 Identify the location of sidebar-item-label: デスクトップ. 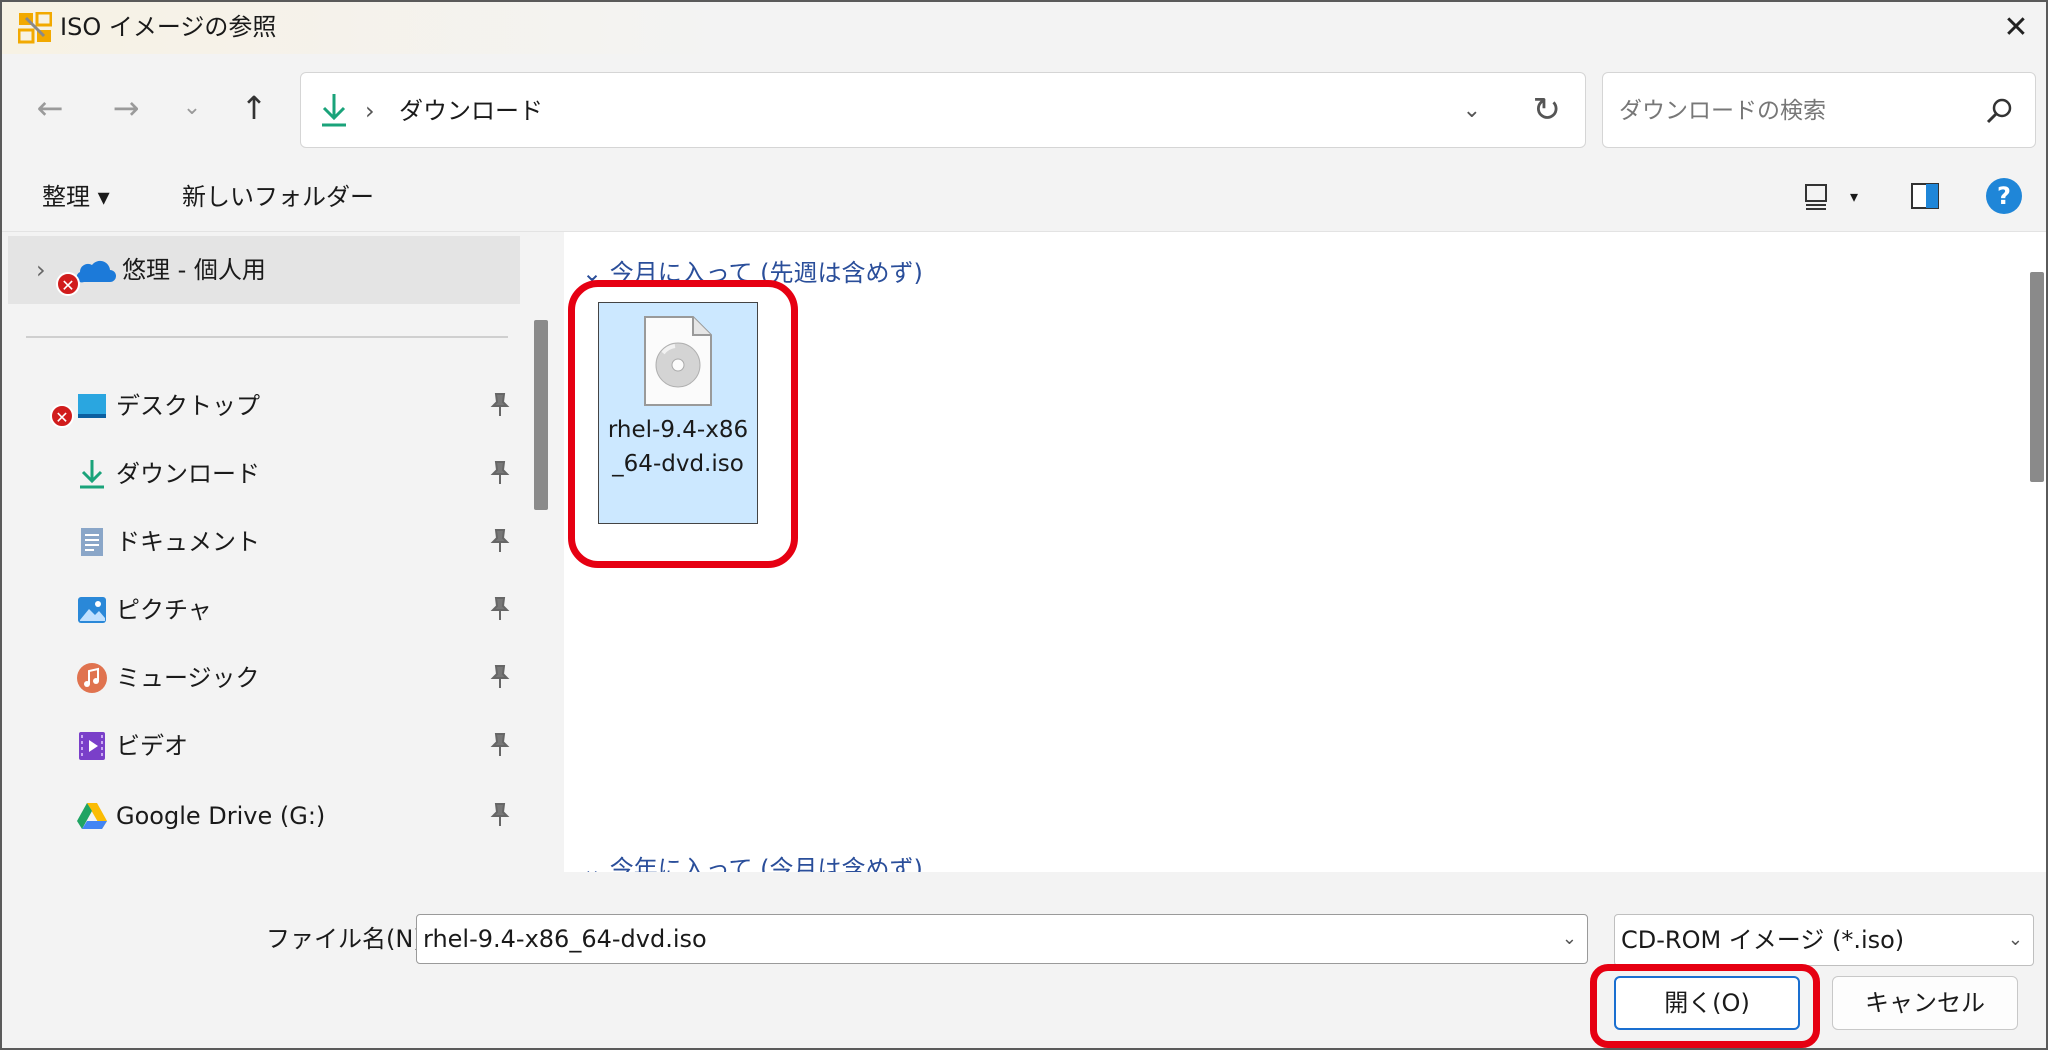
(188, 406).